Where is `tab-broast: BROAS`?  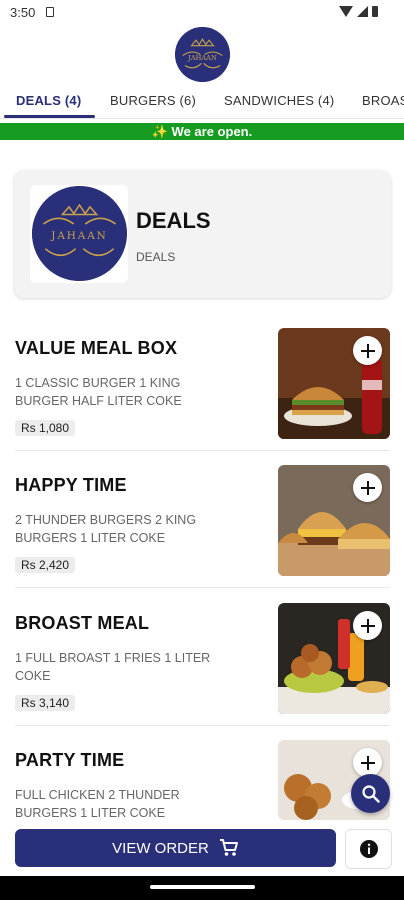
tab-broast: BROAS is located at coordinates (383, 100).